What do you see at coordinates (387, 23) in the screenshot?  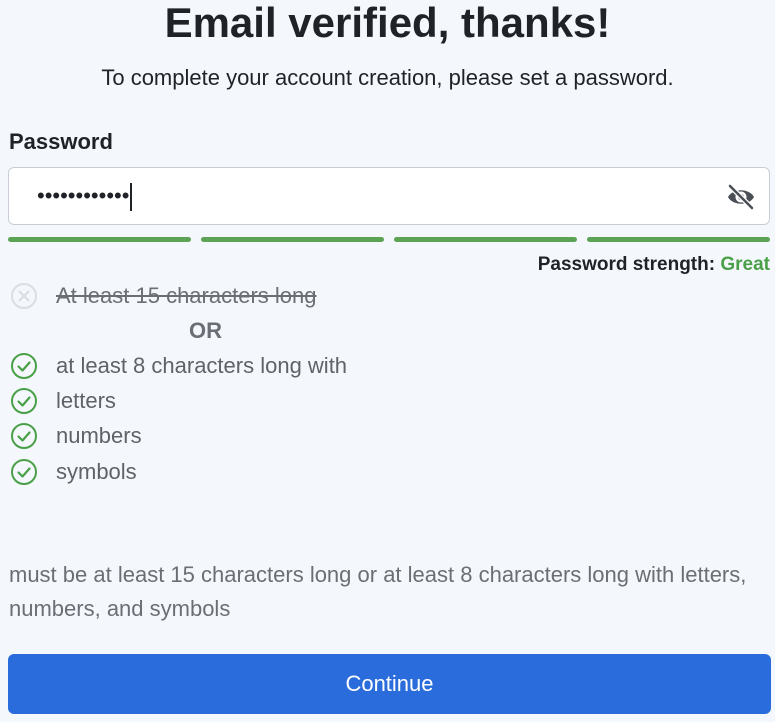 I see `page-title: Email verified, thanks!` at bounding box center [387, 23].